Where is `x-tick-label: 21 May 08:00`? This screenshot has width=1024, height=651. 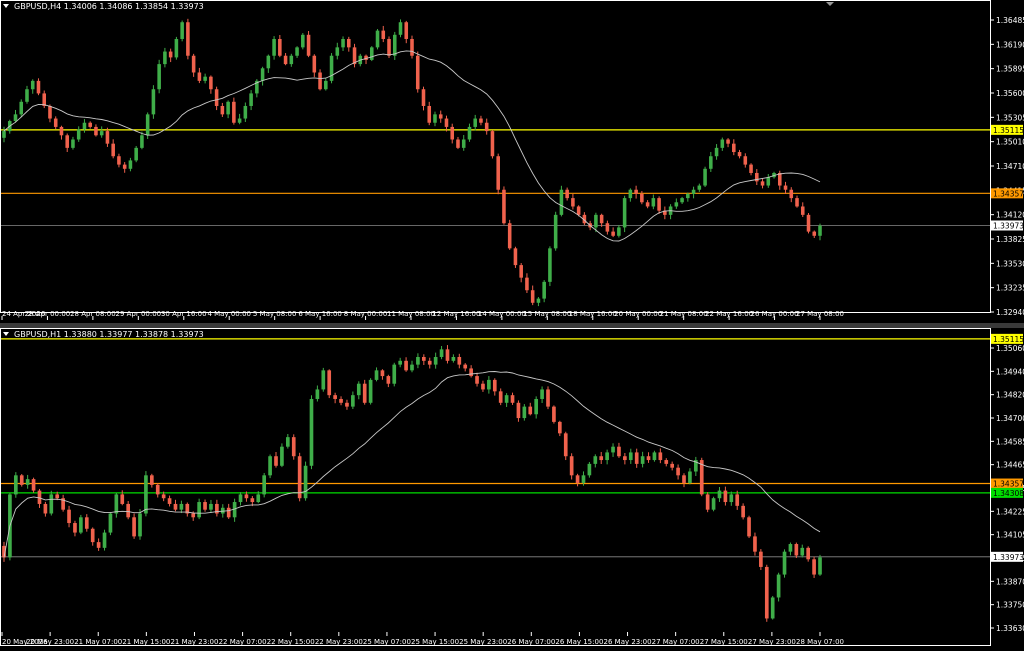
x-tick-label: 21 May 08:00 is located at coordinates (684, 314).